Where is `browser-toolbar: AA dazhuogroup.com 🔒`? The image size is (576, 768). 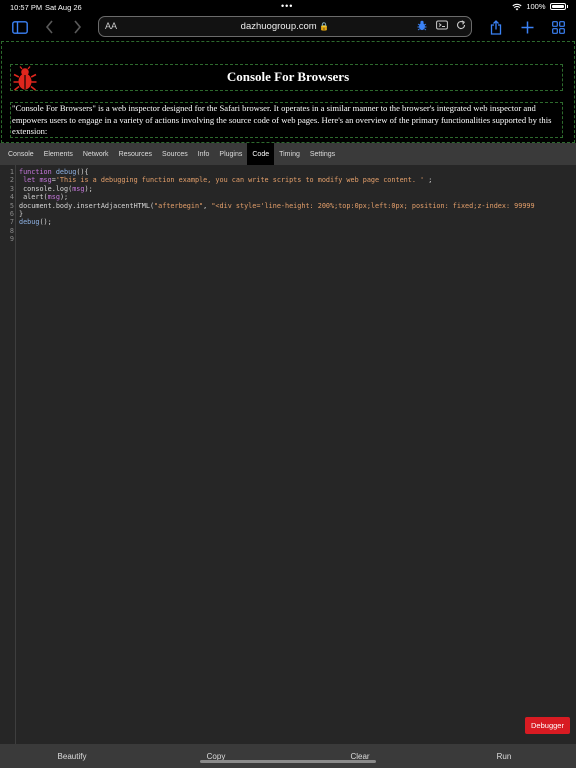 browser-toolbar: AA dazhuogroup.com 🔒 is located at coordinates (288, 27).